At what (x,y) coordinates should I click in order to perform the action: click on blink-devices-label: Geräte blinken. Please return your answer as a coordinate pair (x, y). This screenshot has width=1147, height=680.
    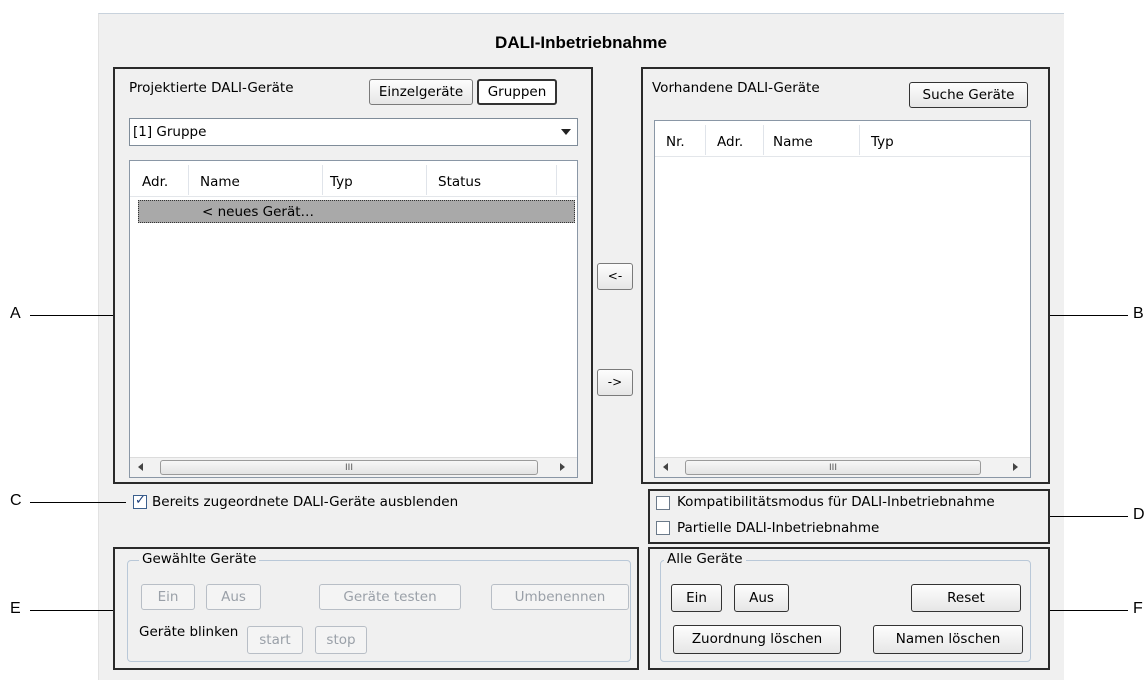
    Looking at the image, I should click on (189, 632).